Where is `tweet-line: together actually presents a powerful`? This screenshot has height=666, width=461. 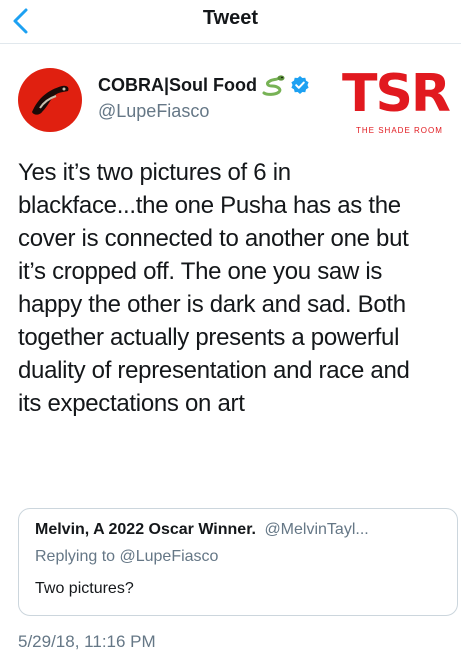
tweet-line: together actually presents a powerful is located at coordinates (209, 337).